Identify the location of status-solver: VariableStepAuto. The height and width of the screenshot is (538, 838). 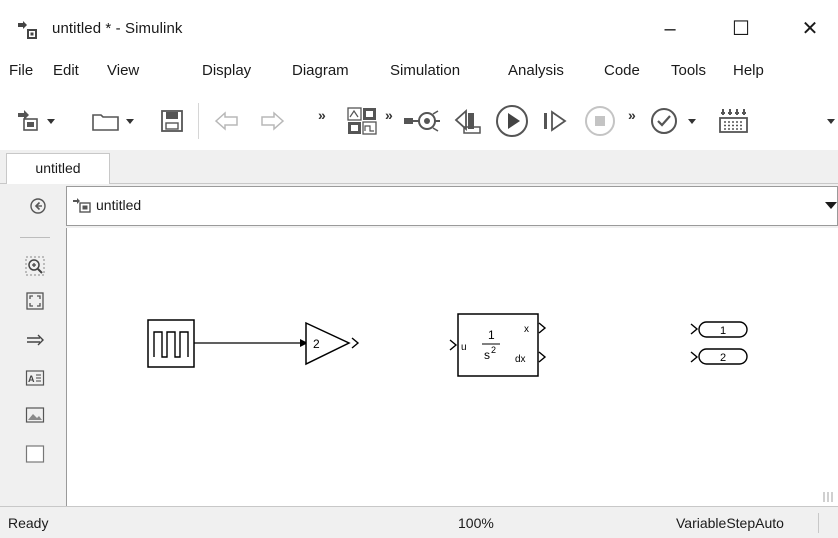
(730, 523).